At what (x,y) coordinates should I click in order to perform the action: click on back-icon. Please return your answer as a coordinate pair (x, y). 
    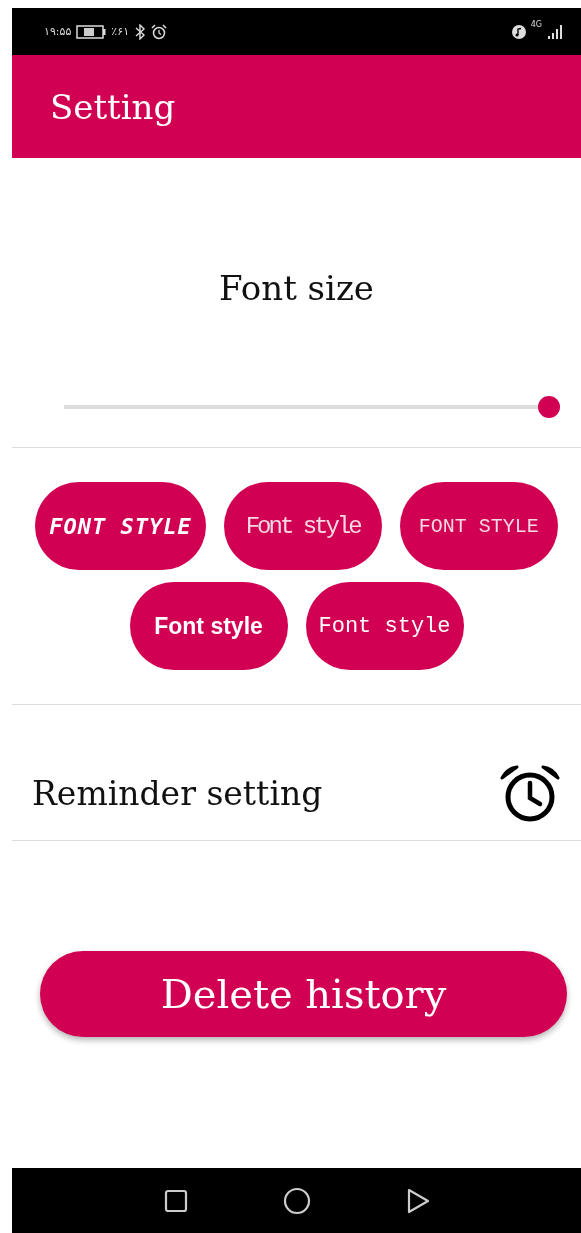
    Looking at the image, I should click on (417, 1200).